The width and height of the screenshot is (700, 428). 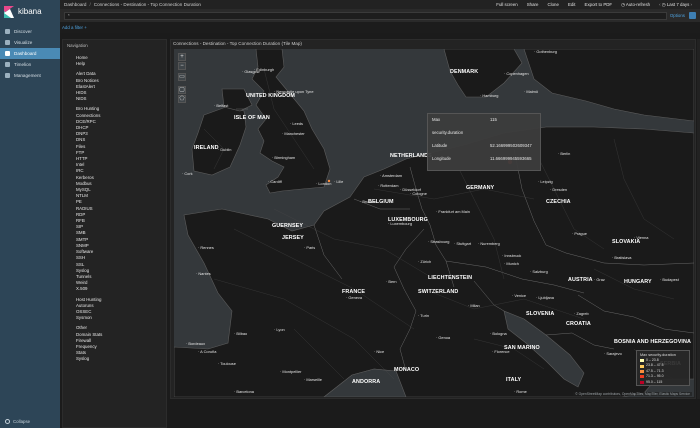 I want to click on city-label: · Turin, so click(x=424, y=315).